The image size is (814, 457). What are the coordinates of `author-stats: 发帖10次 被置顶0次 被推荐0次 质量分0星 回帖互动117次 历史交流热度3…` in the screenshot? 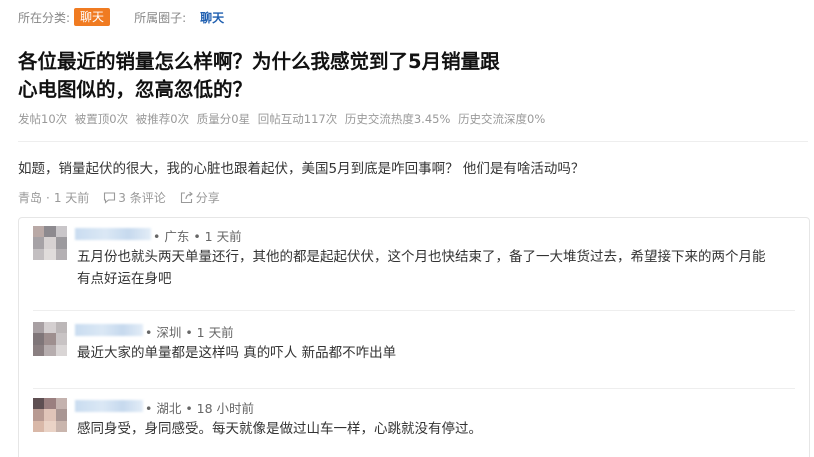 It's located at (283, 119).